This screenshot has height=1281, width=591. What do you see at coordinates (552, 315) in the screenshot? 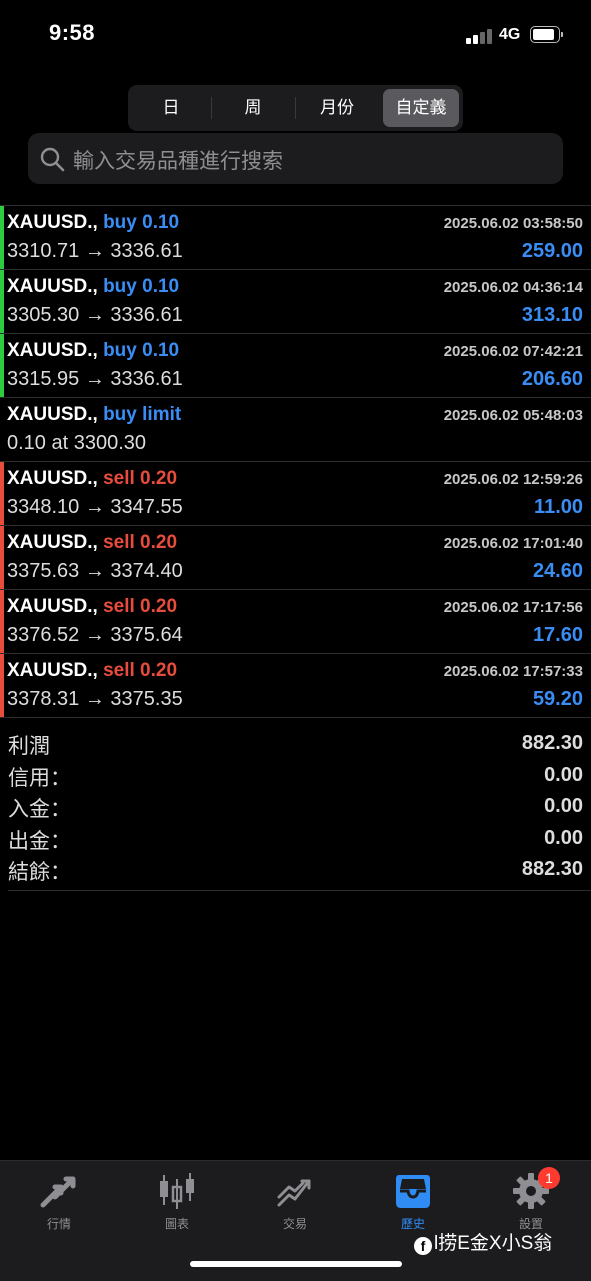
I see `order-profit: 313.10` at bounding box center [552, 315].